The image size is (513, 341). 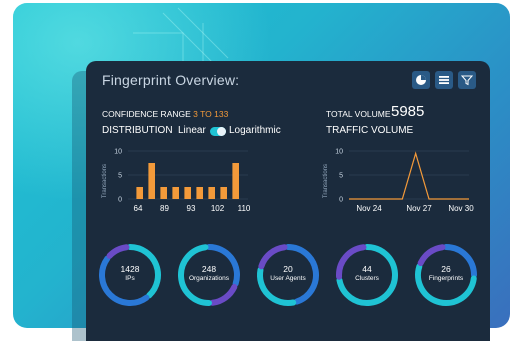 I want to click on filter-button, so click(x=467, y=80).